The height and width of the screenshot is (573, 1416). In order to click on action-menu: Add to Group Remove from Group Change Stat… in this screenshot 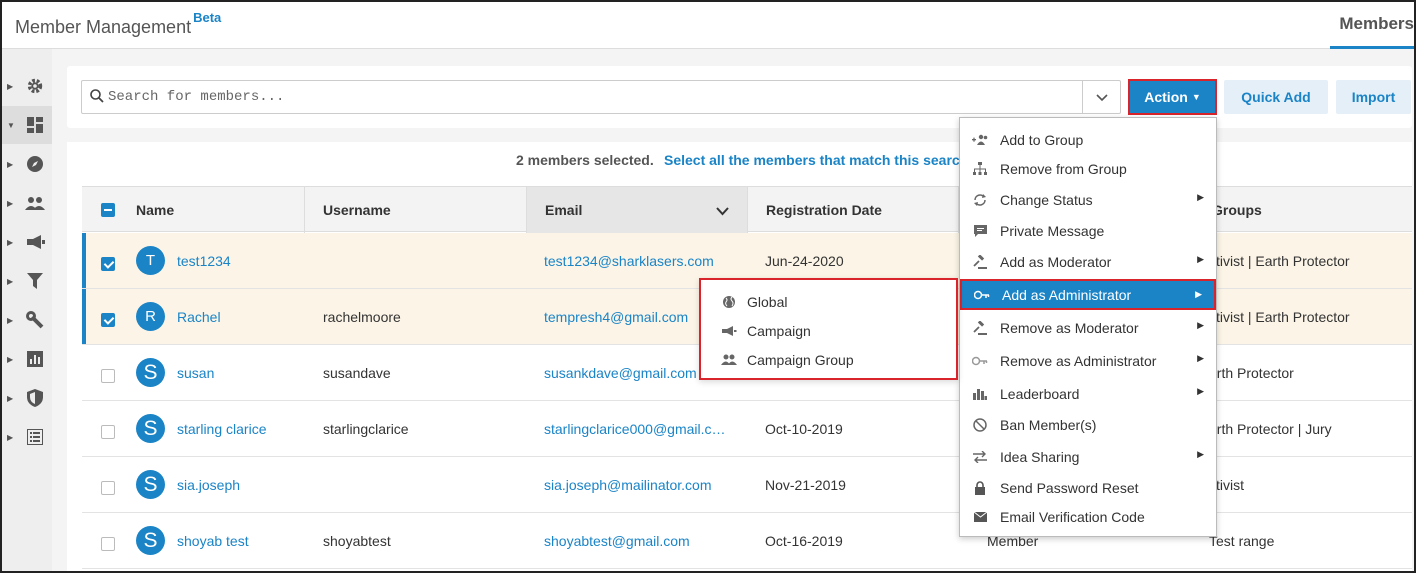, I will do `click(1088, 327)`.